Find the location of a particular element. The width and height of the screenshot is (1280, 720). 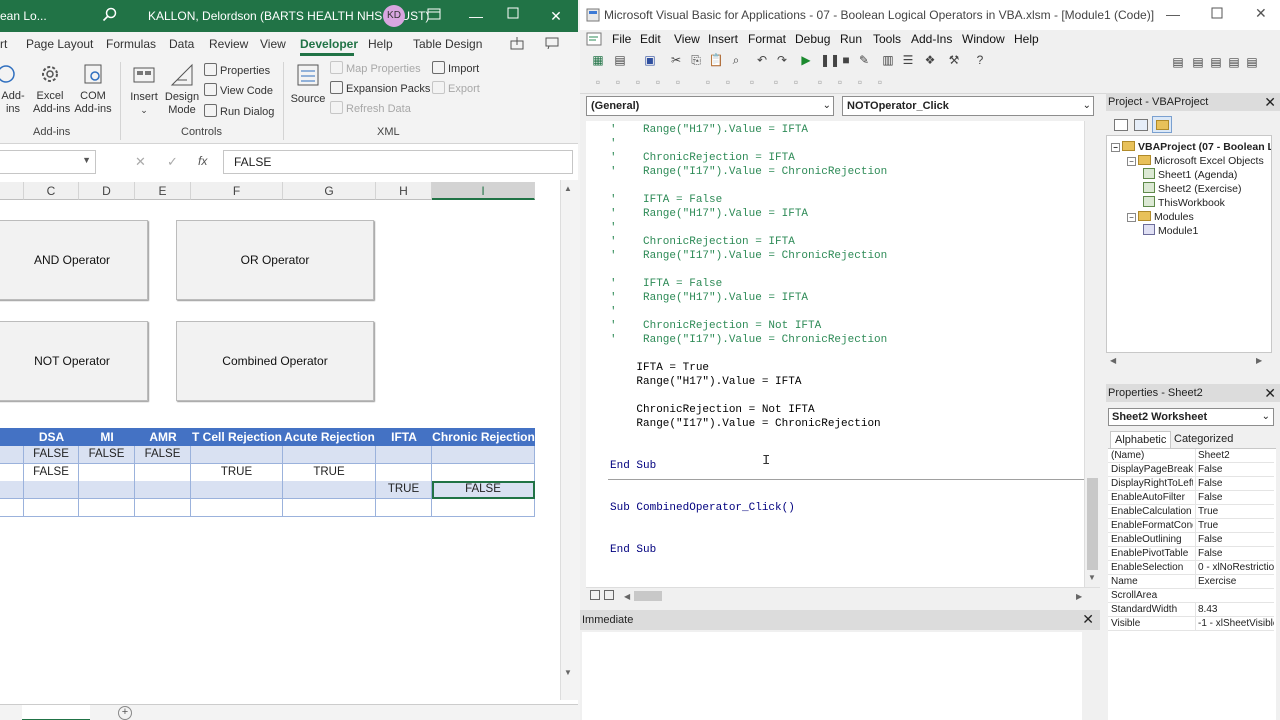

property-value: 0 - xlNoRestrictior is located at coordinates (1234, 568).